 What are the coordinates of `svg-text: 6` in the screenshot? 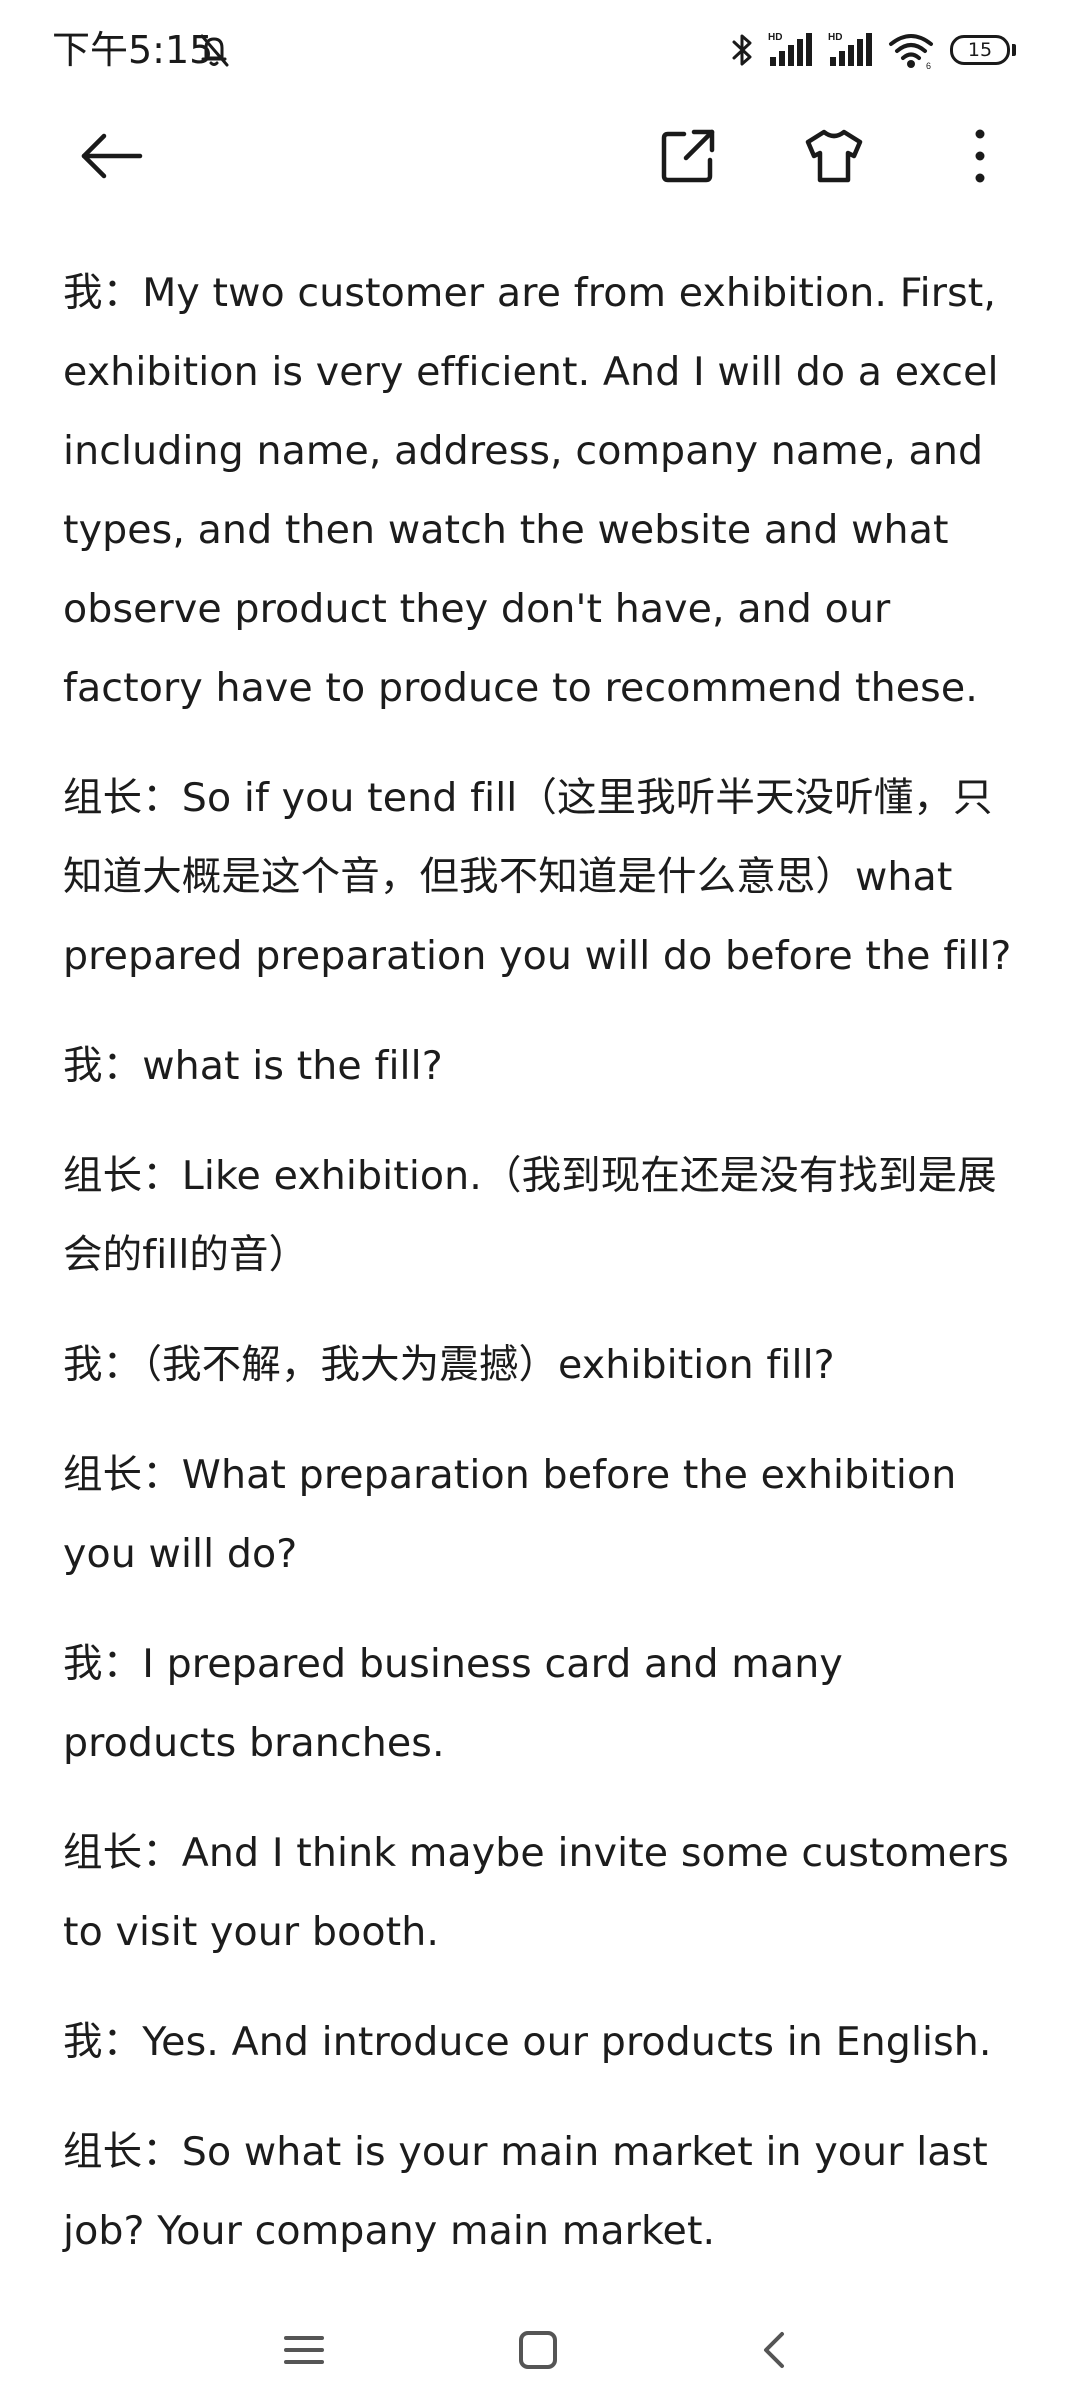 It's located at (928, 65).